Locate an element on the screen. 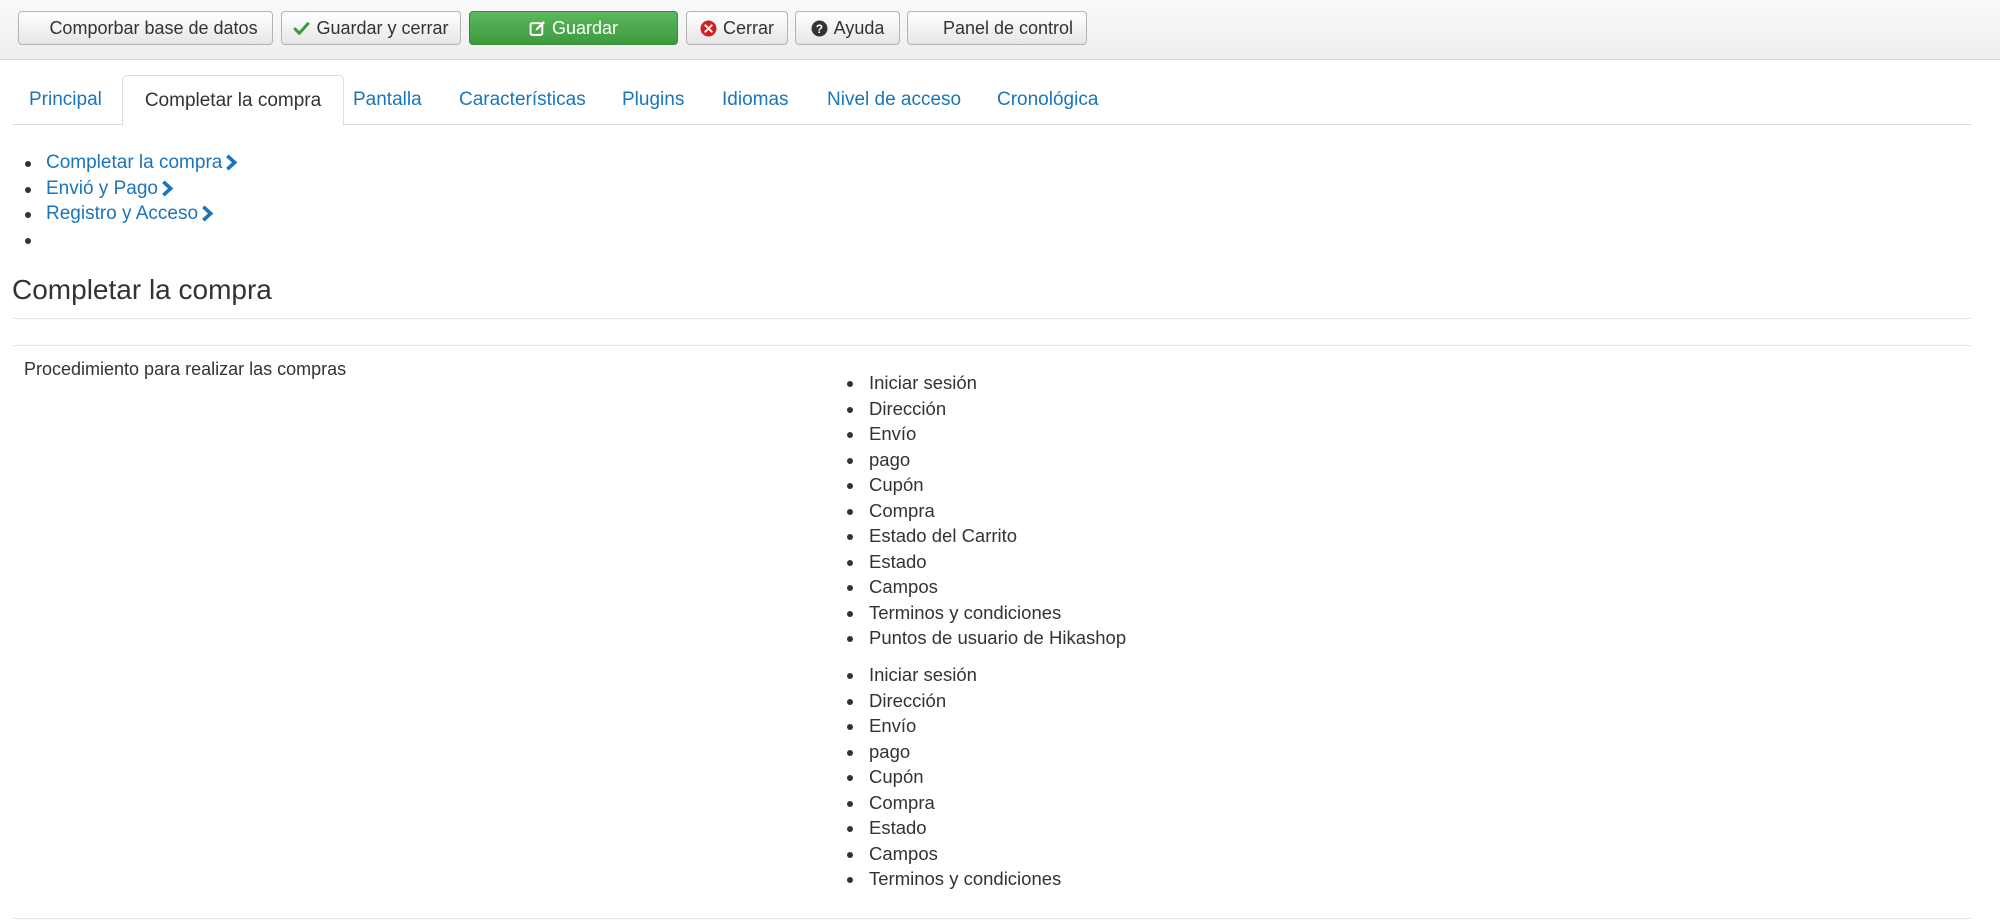  close-label: Cerrar is located at coordinates (748, 27).